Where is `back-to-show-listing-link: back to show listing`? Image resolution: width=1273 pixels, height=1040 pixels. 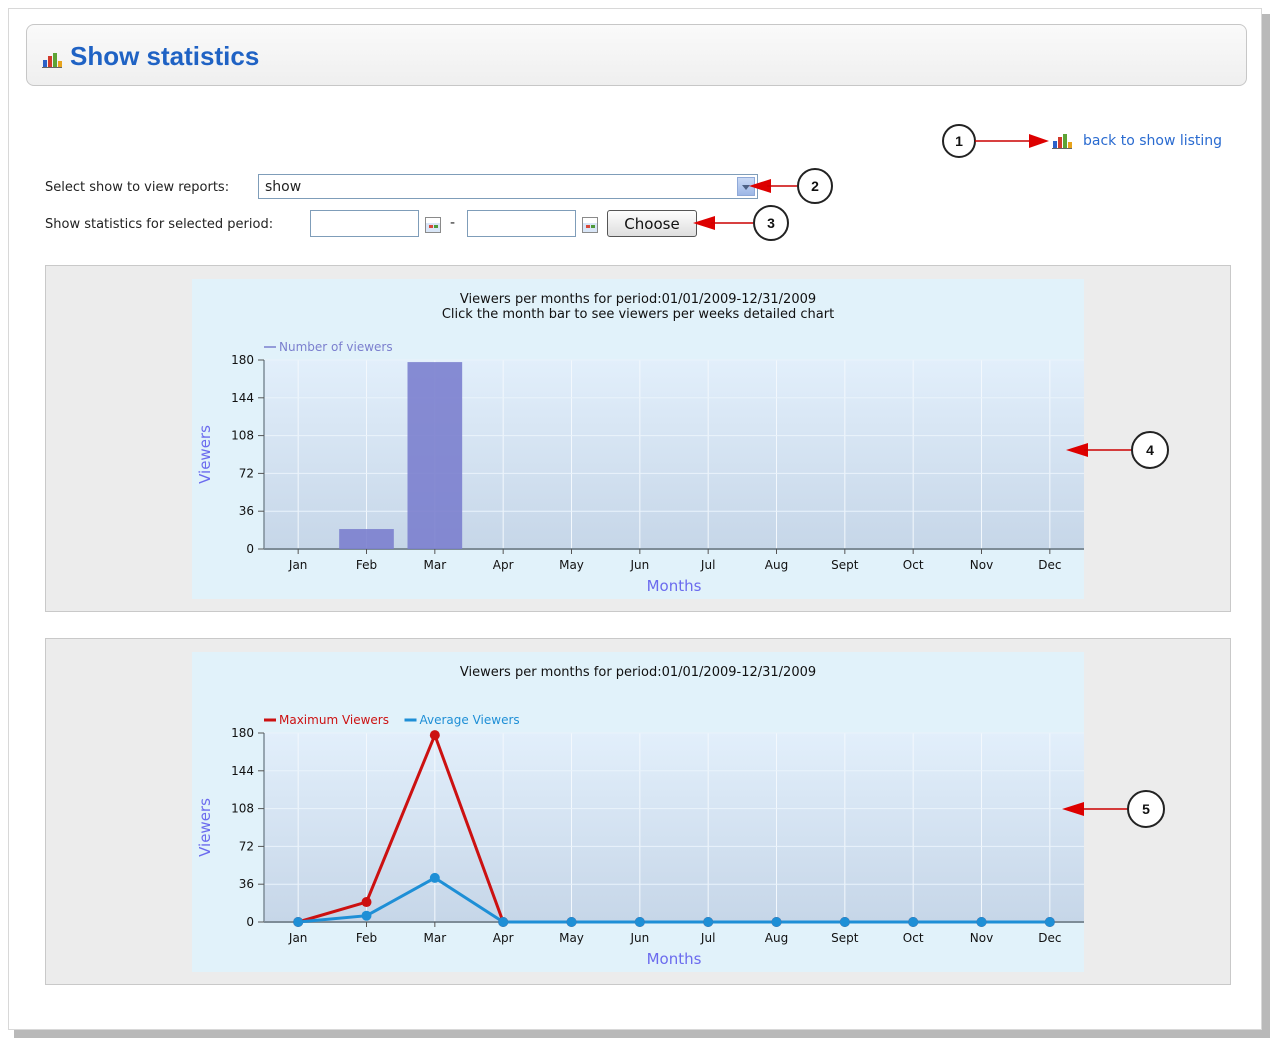
back-to-show-listing-link: back to show listing is located at coordinates (1136, 141).